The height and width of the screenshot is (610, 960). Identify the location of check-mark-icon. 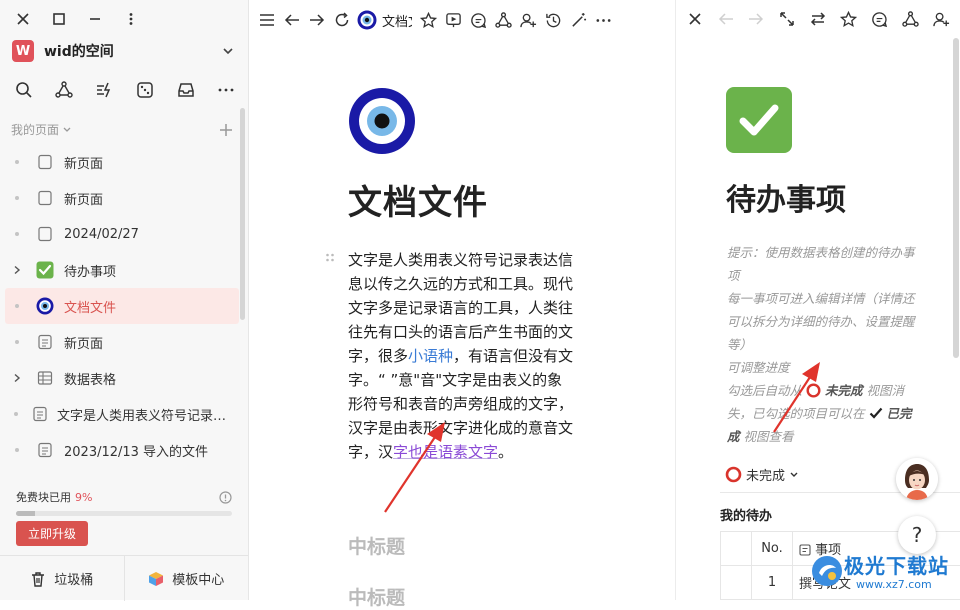
(876, 413).